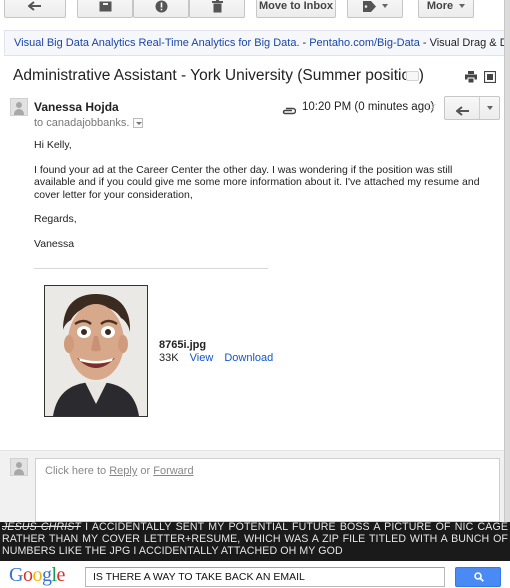  I want to click on face-photo, so click(96, 351).